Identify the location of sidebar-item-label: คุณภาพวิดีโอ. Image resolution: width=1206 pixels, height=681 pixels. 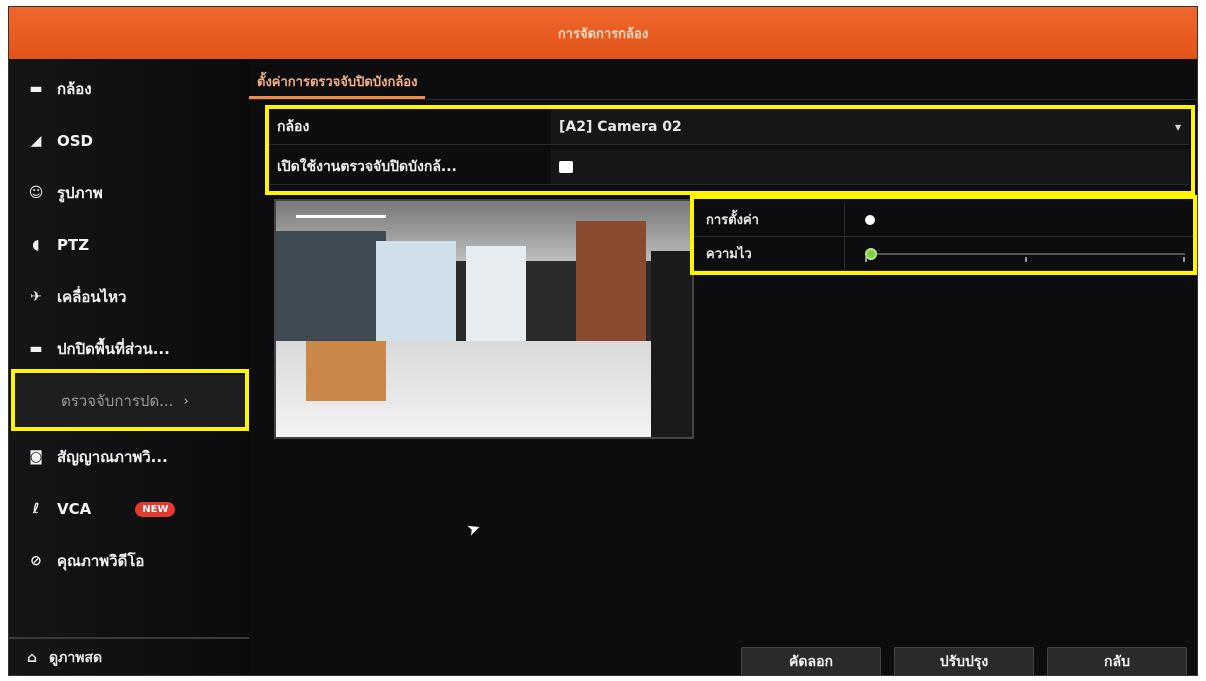
(101, 561).